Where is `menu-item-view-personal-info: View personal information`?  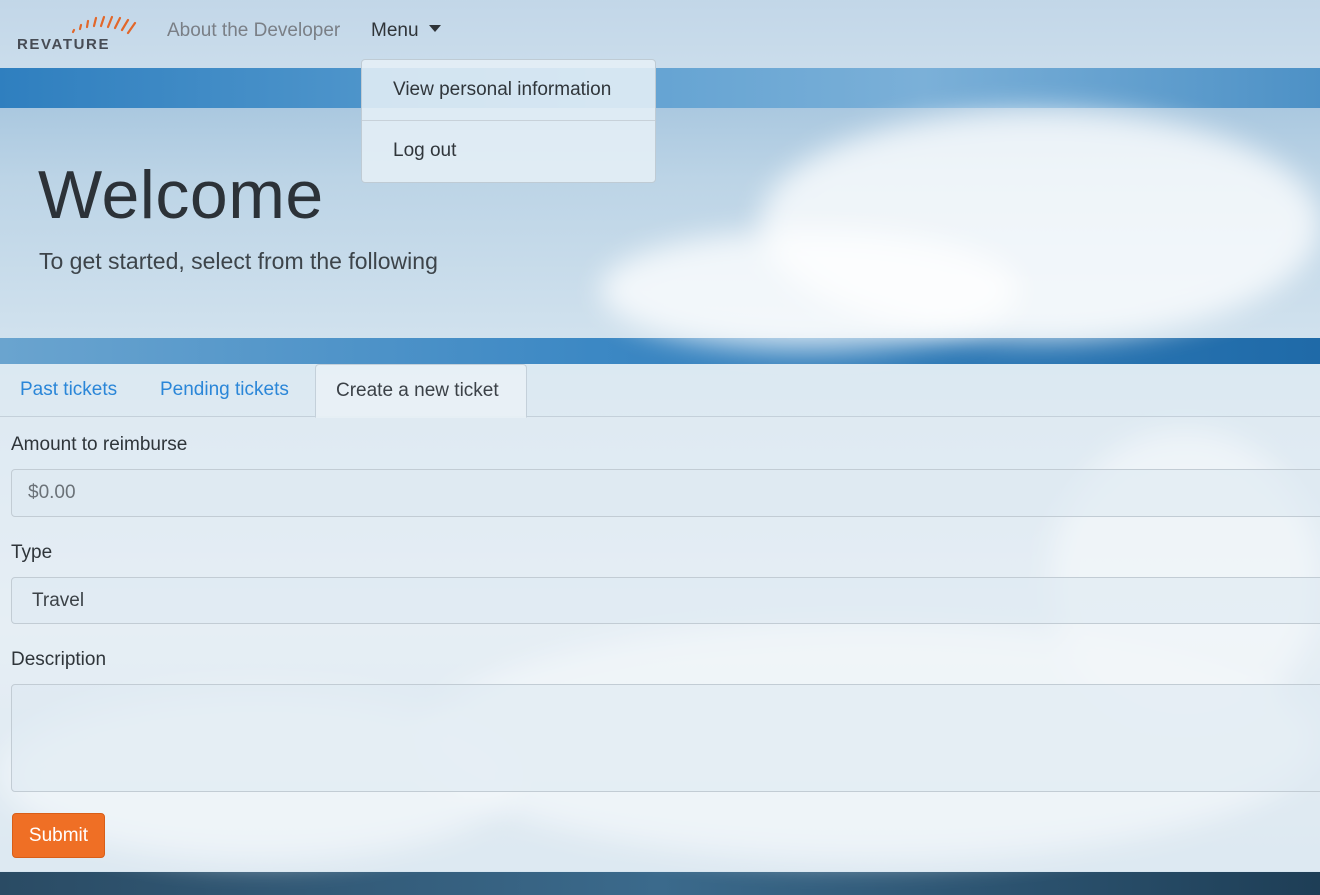 menu-item-view-personal-info: View personal information is located at coordinates (508, 90).